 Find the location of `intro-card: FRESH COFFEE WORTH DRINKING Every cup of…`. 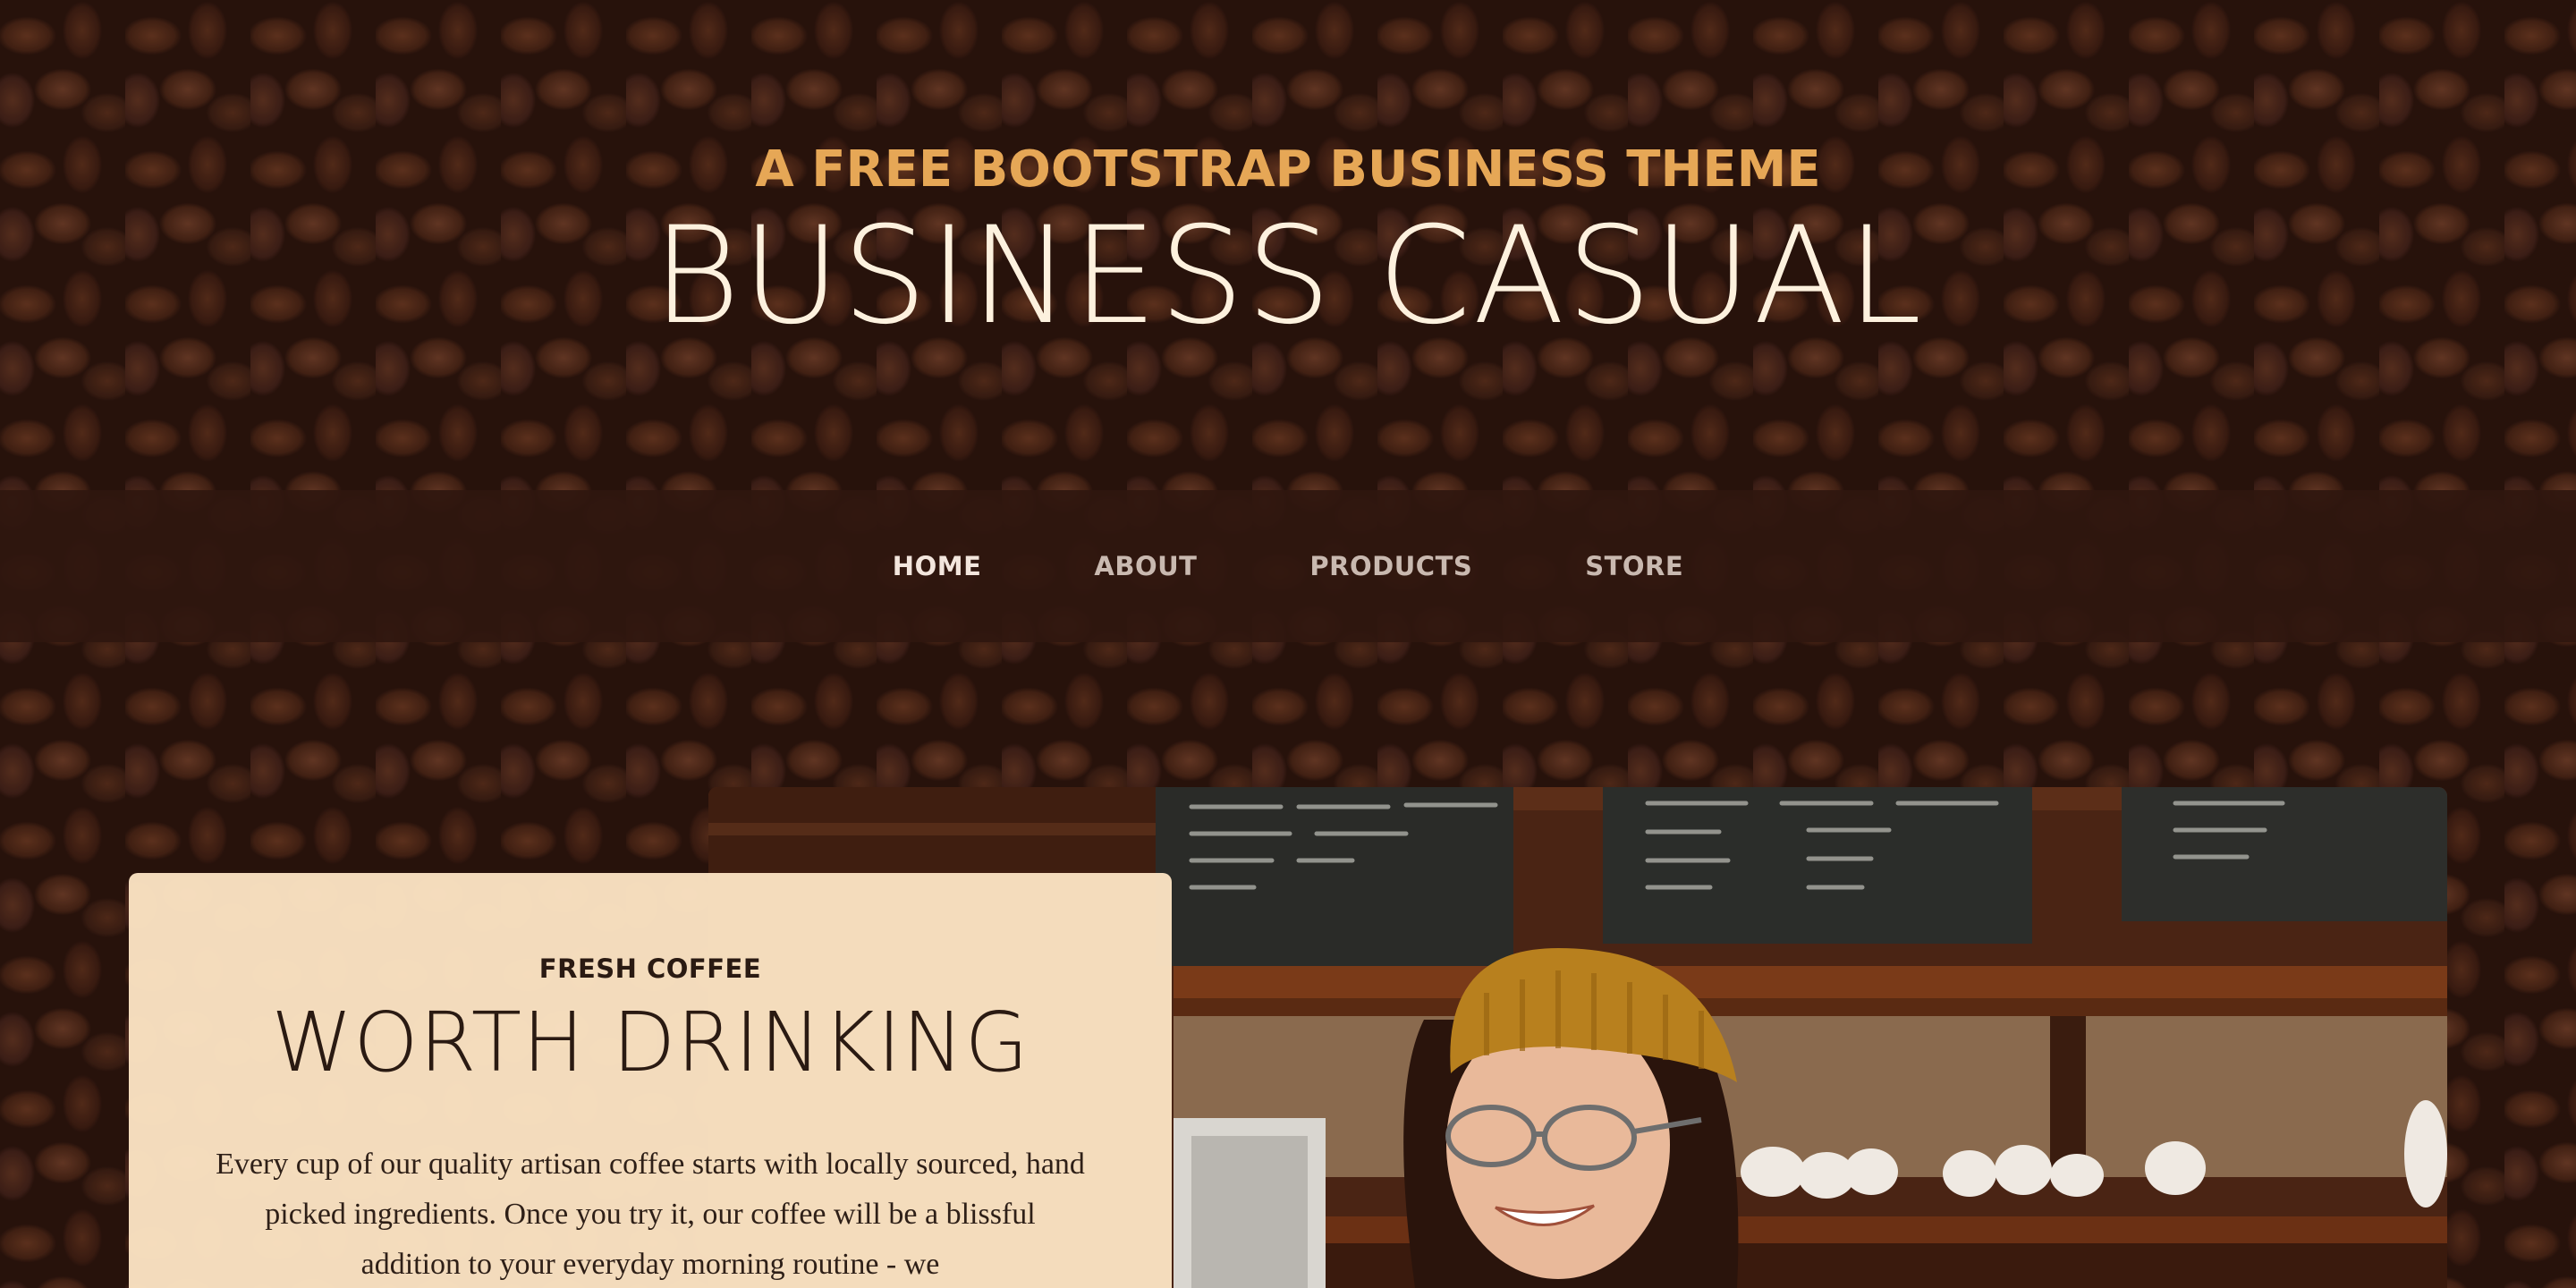

intro-card: FRESH COFFEE WORTH DRINKING Every cup of… is located at coordinates (650, 1080).